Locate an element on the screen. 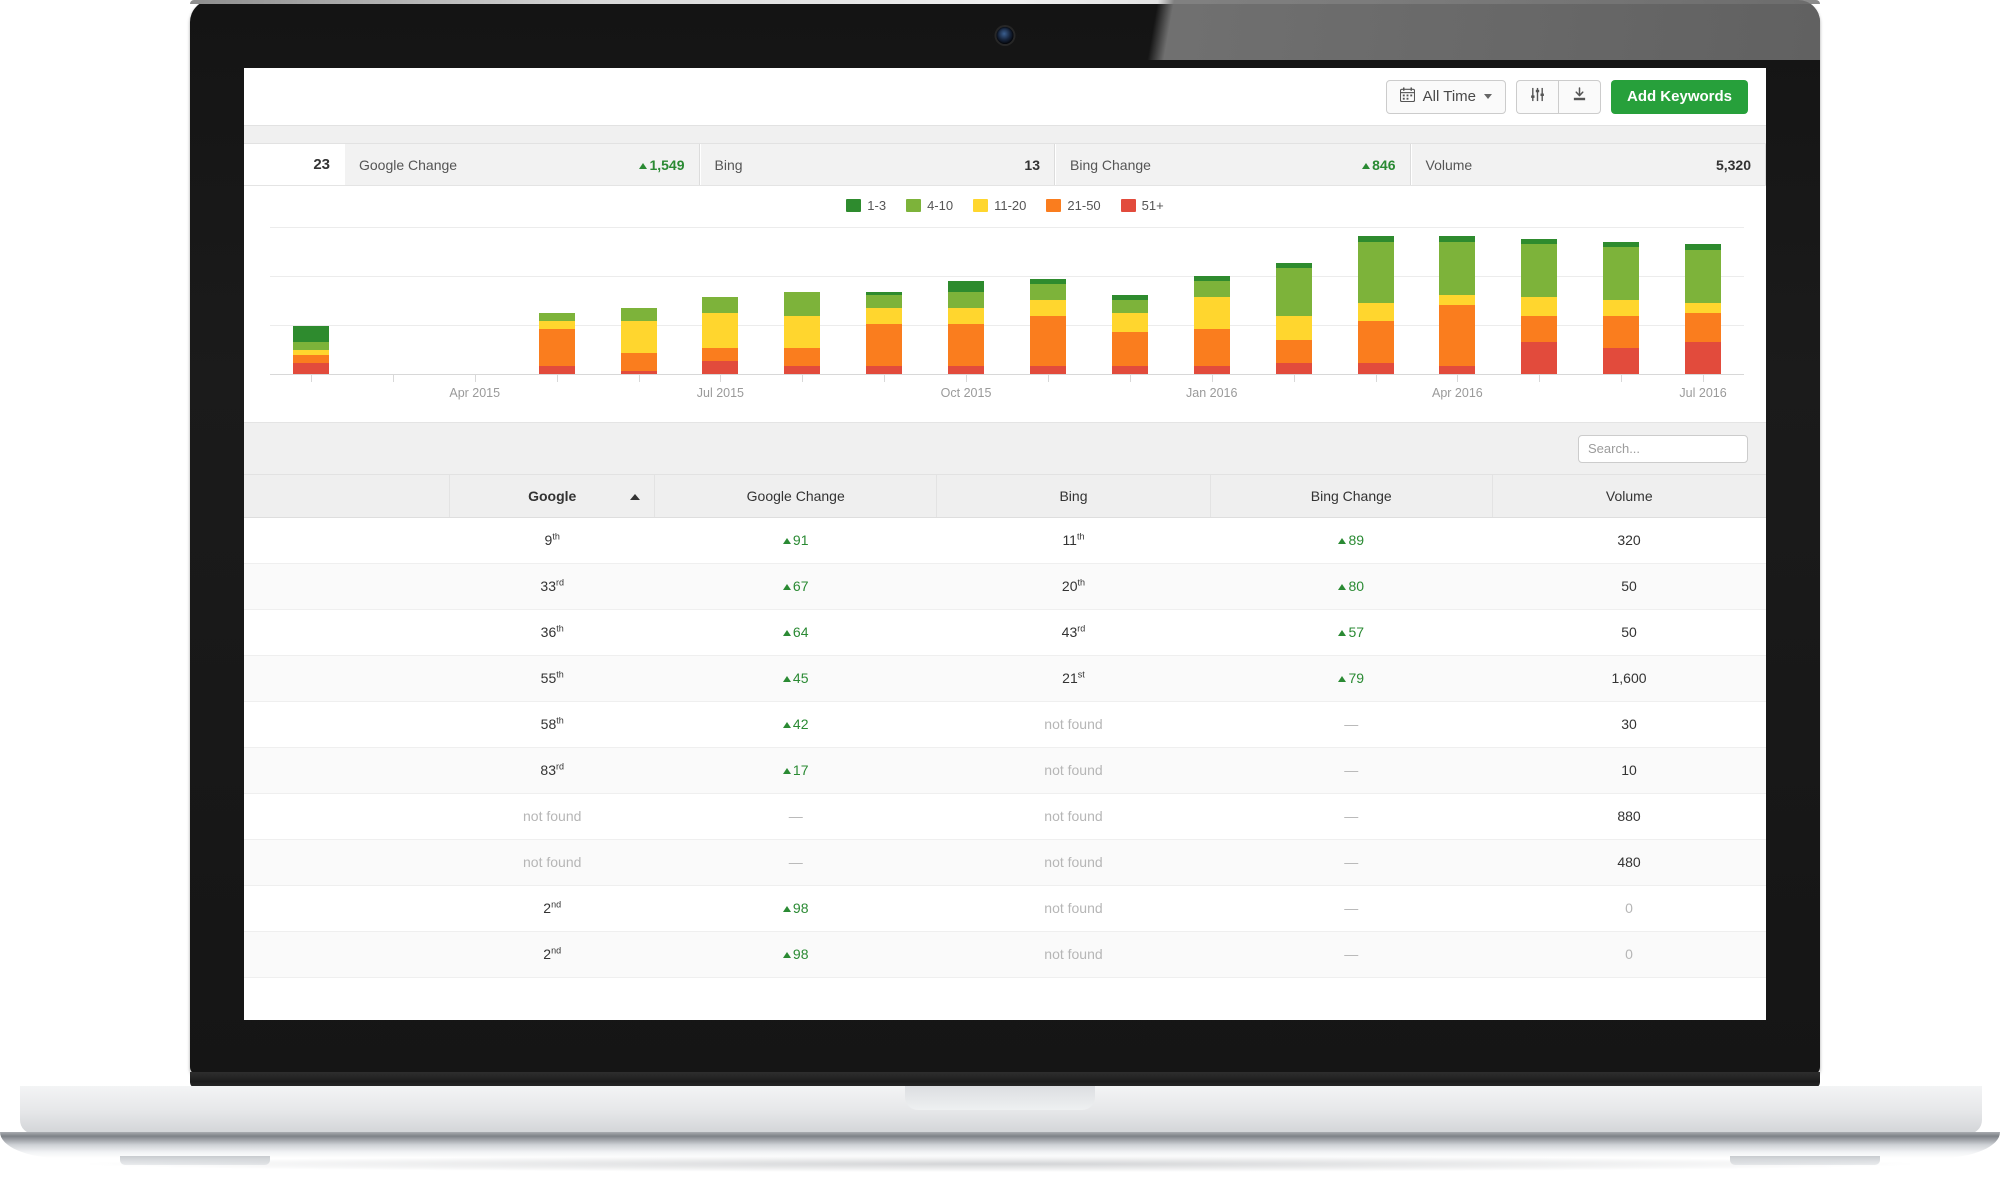  column-header-keyword is located at coordinates (347, 496).